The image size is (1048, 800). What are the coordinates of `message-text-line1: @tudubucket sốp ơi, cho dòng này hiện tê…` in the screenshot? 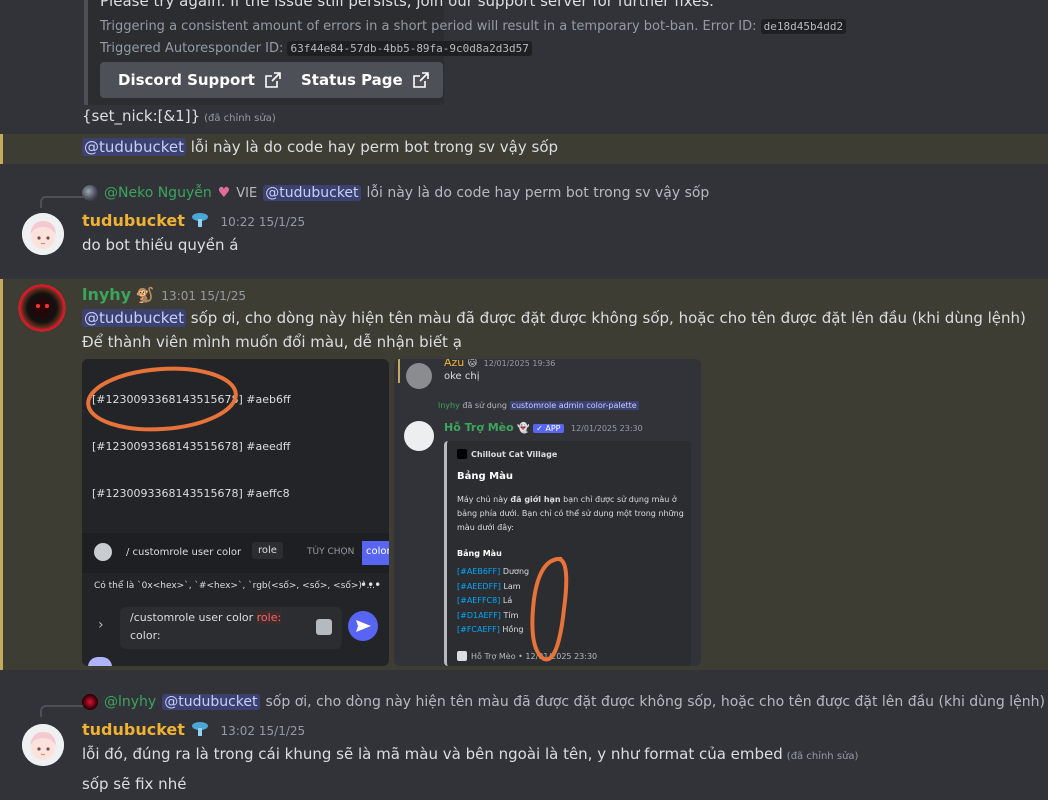 It's located at (554, 318).